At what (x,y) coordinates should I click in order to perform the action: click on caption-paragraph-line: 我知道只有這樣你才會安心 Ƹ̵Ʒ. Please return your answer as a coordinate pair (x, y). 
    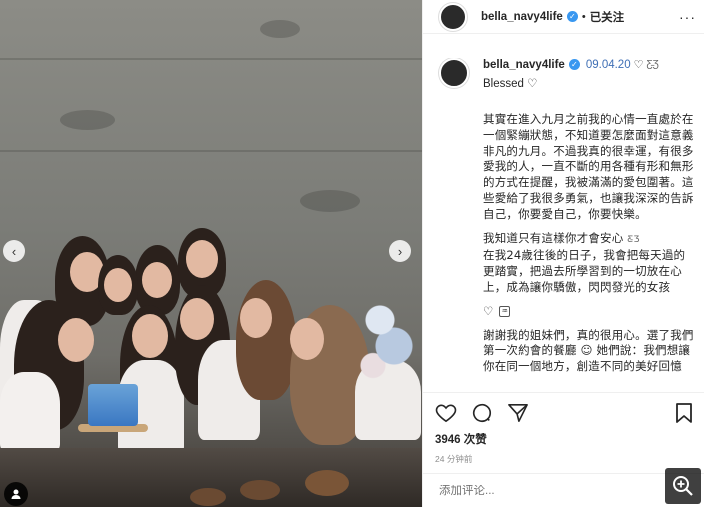
    Looking at the image, I should click on (589, 240).